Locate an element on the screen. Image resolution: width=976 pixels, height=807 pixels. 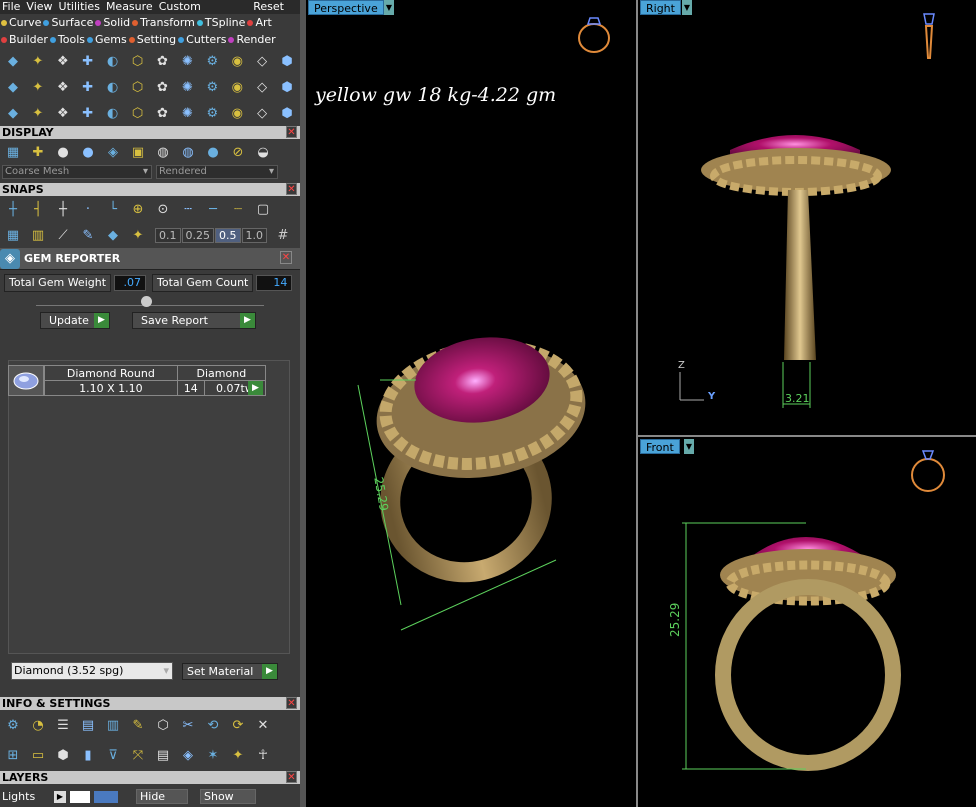
hide-button: Hide is located at coordinates (162, 796).